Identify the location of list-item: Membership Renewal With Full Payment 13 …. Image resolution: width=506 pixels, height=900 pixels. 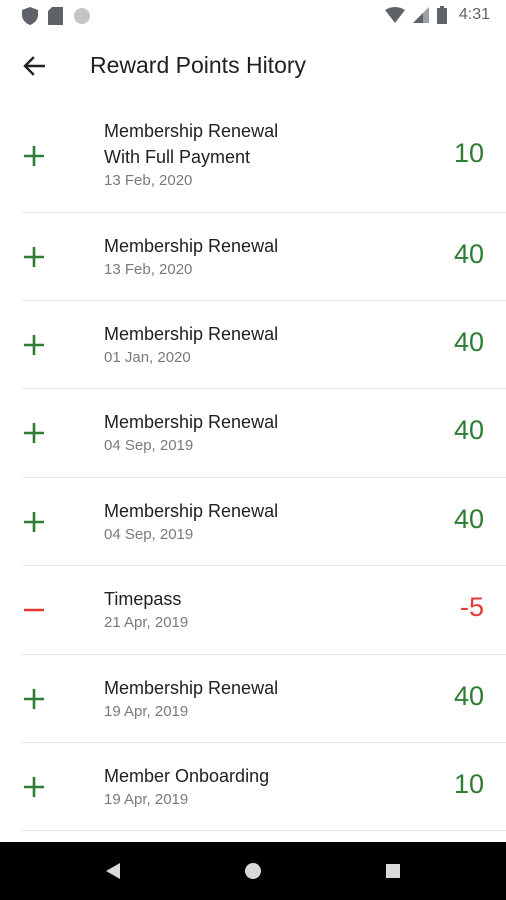
(264, 156).